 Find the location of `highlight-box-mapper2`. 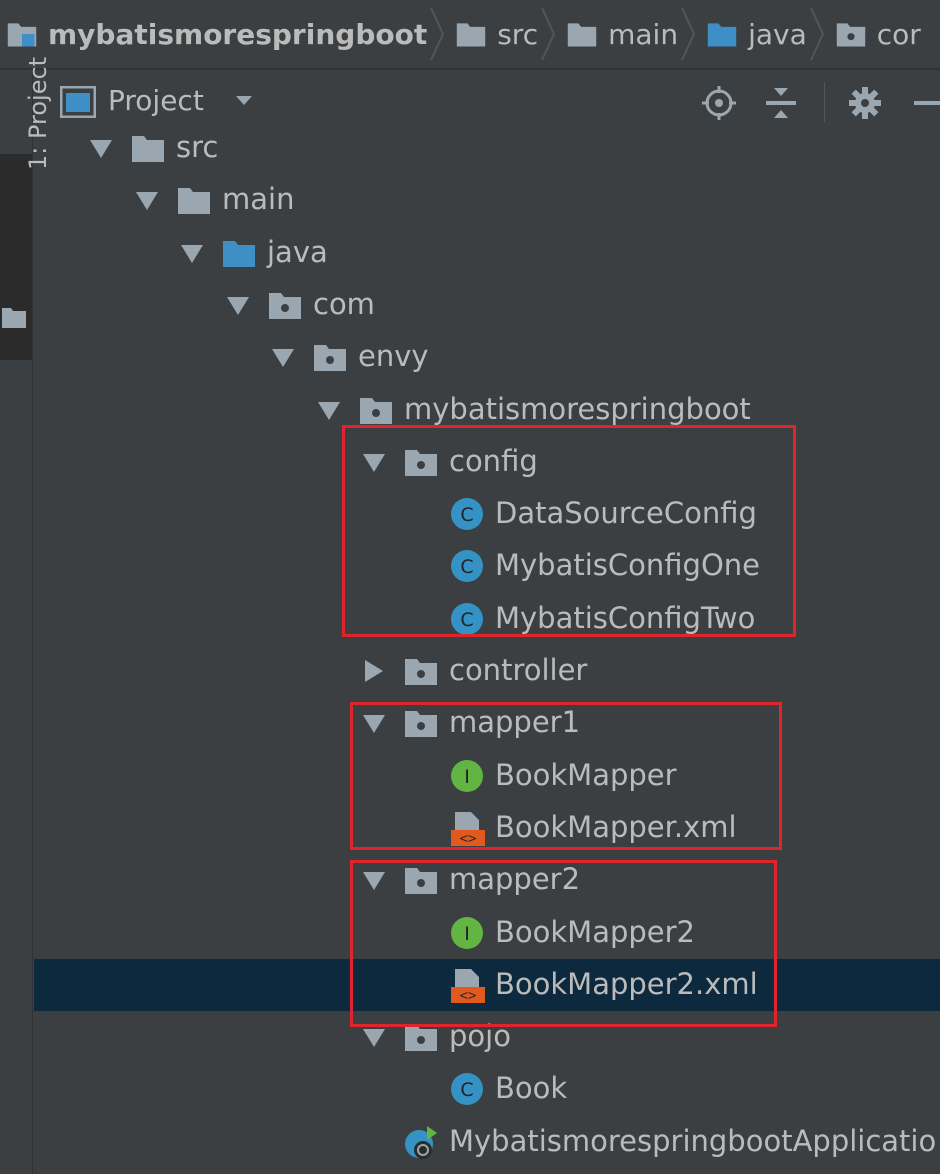

highlight-box-mapper2 is located at coordinates (563, 943).